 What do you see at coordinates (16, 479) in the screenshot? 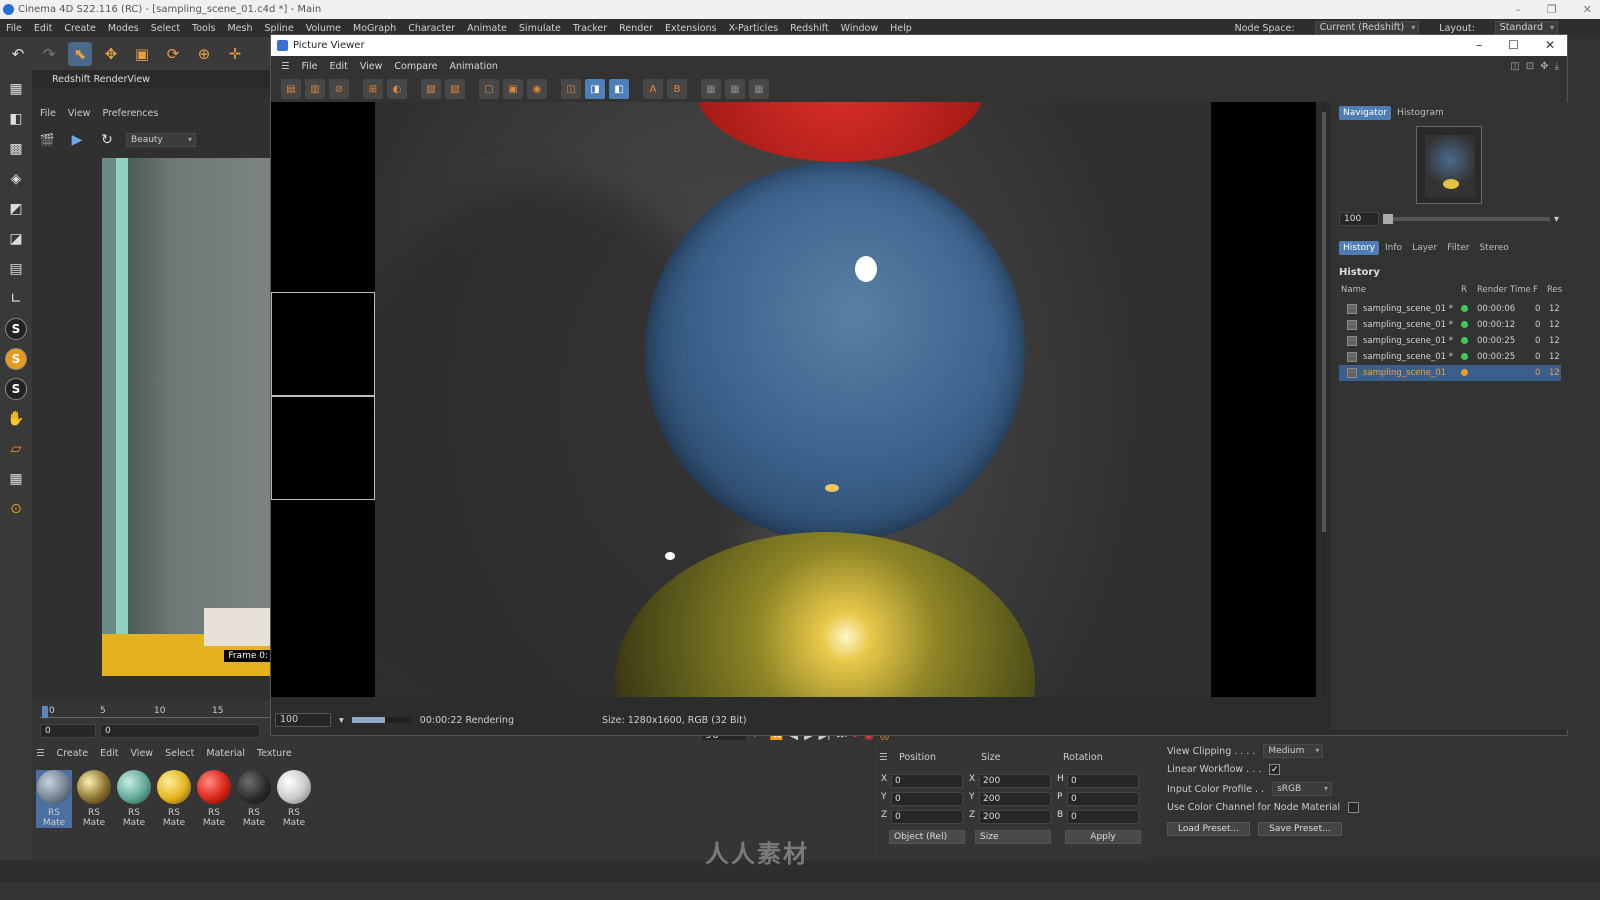
I see `grid-icon: ▦` at bounding box center [16, 479].